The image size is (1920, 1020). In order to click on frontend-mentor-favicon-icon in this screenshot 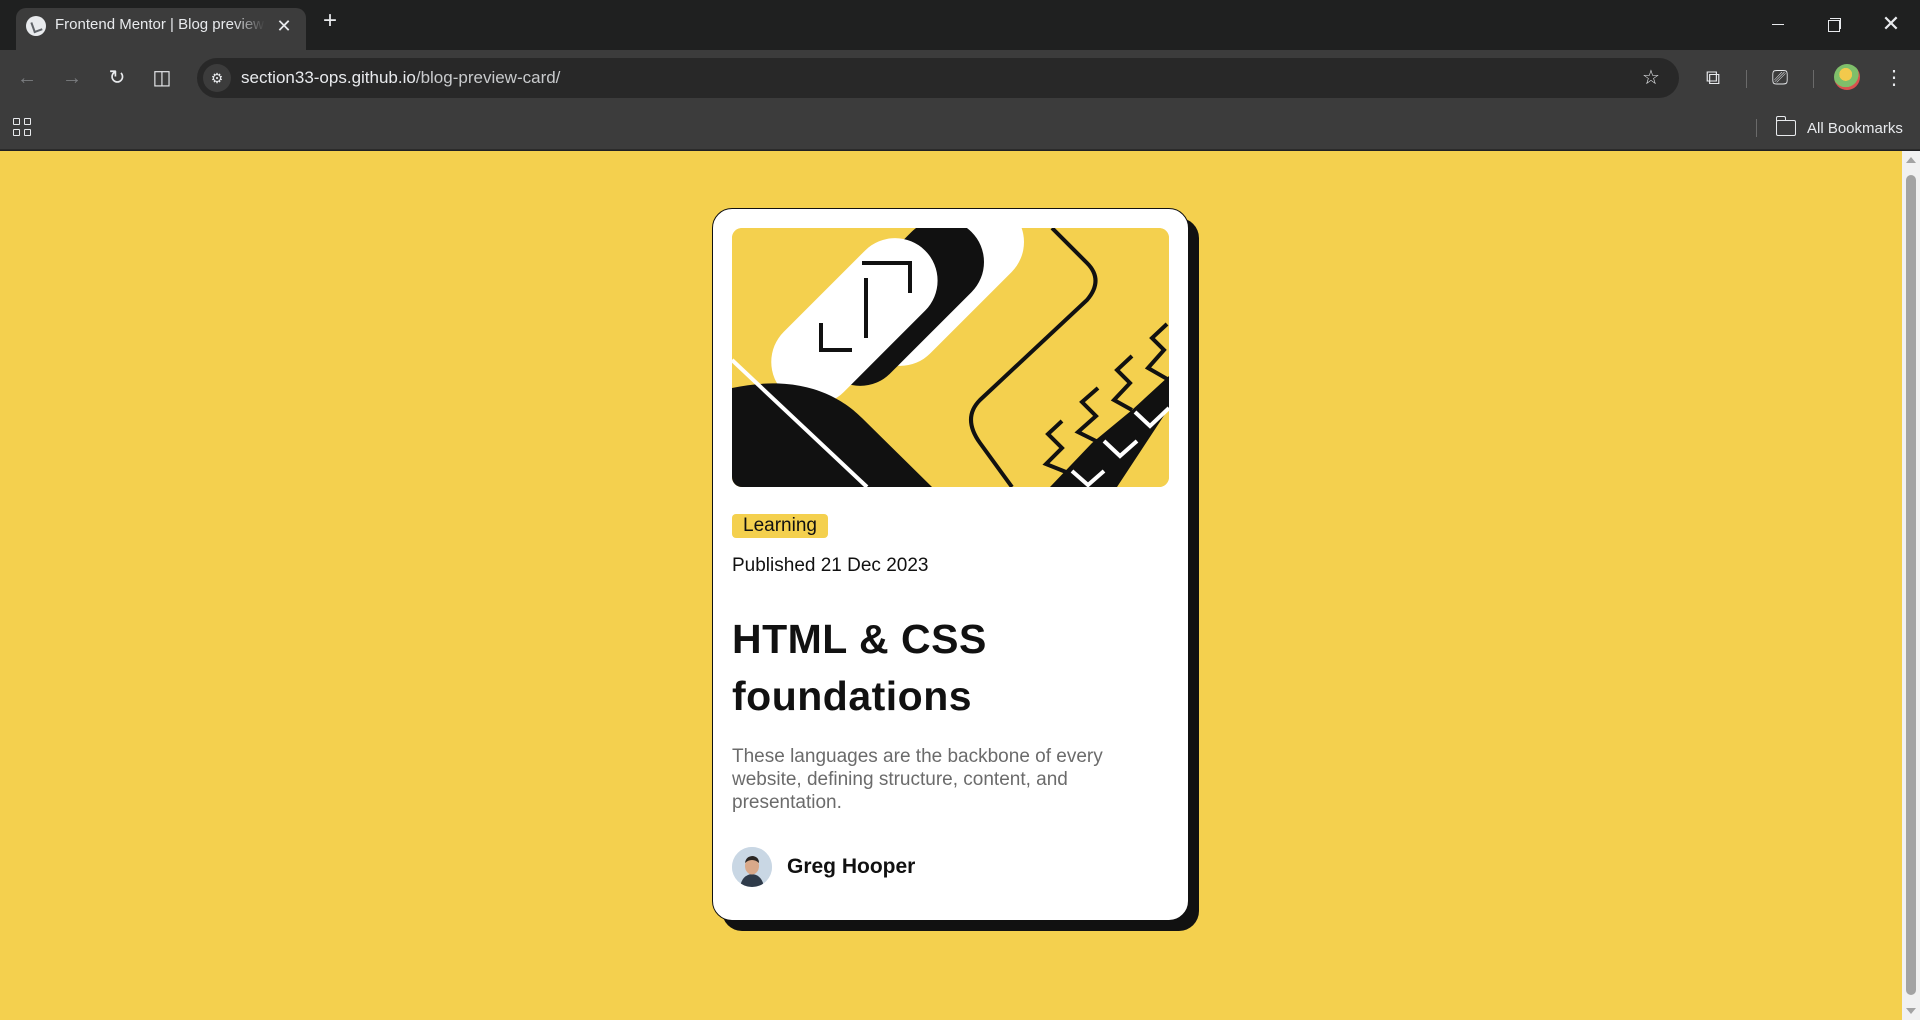, I will do `click(36, 26)`.